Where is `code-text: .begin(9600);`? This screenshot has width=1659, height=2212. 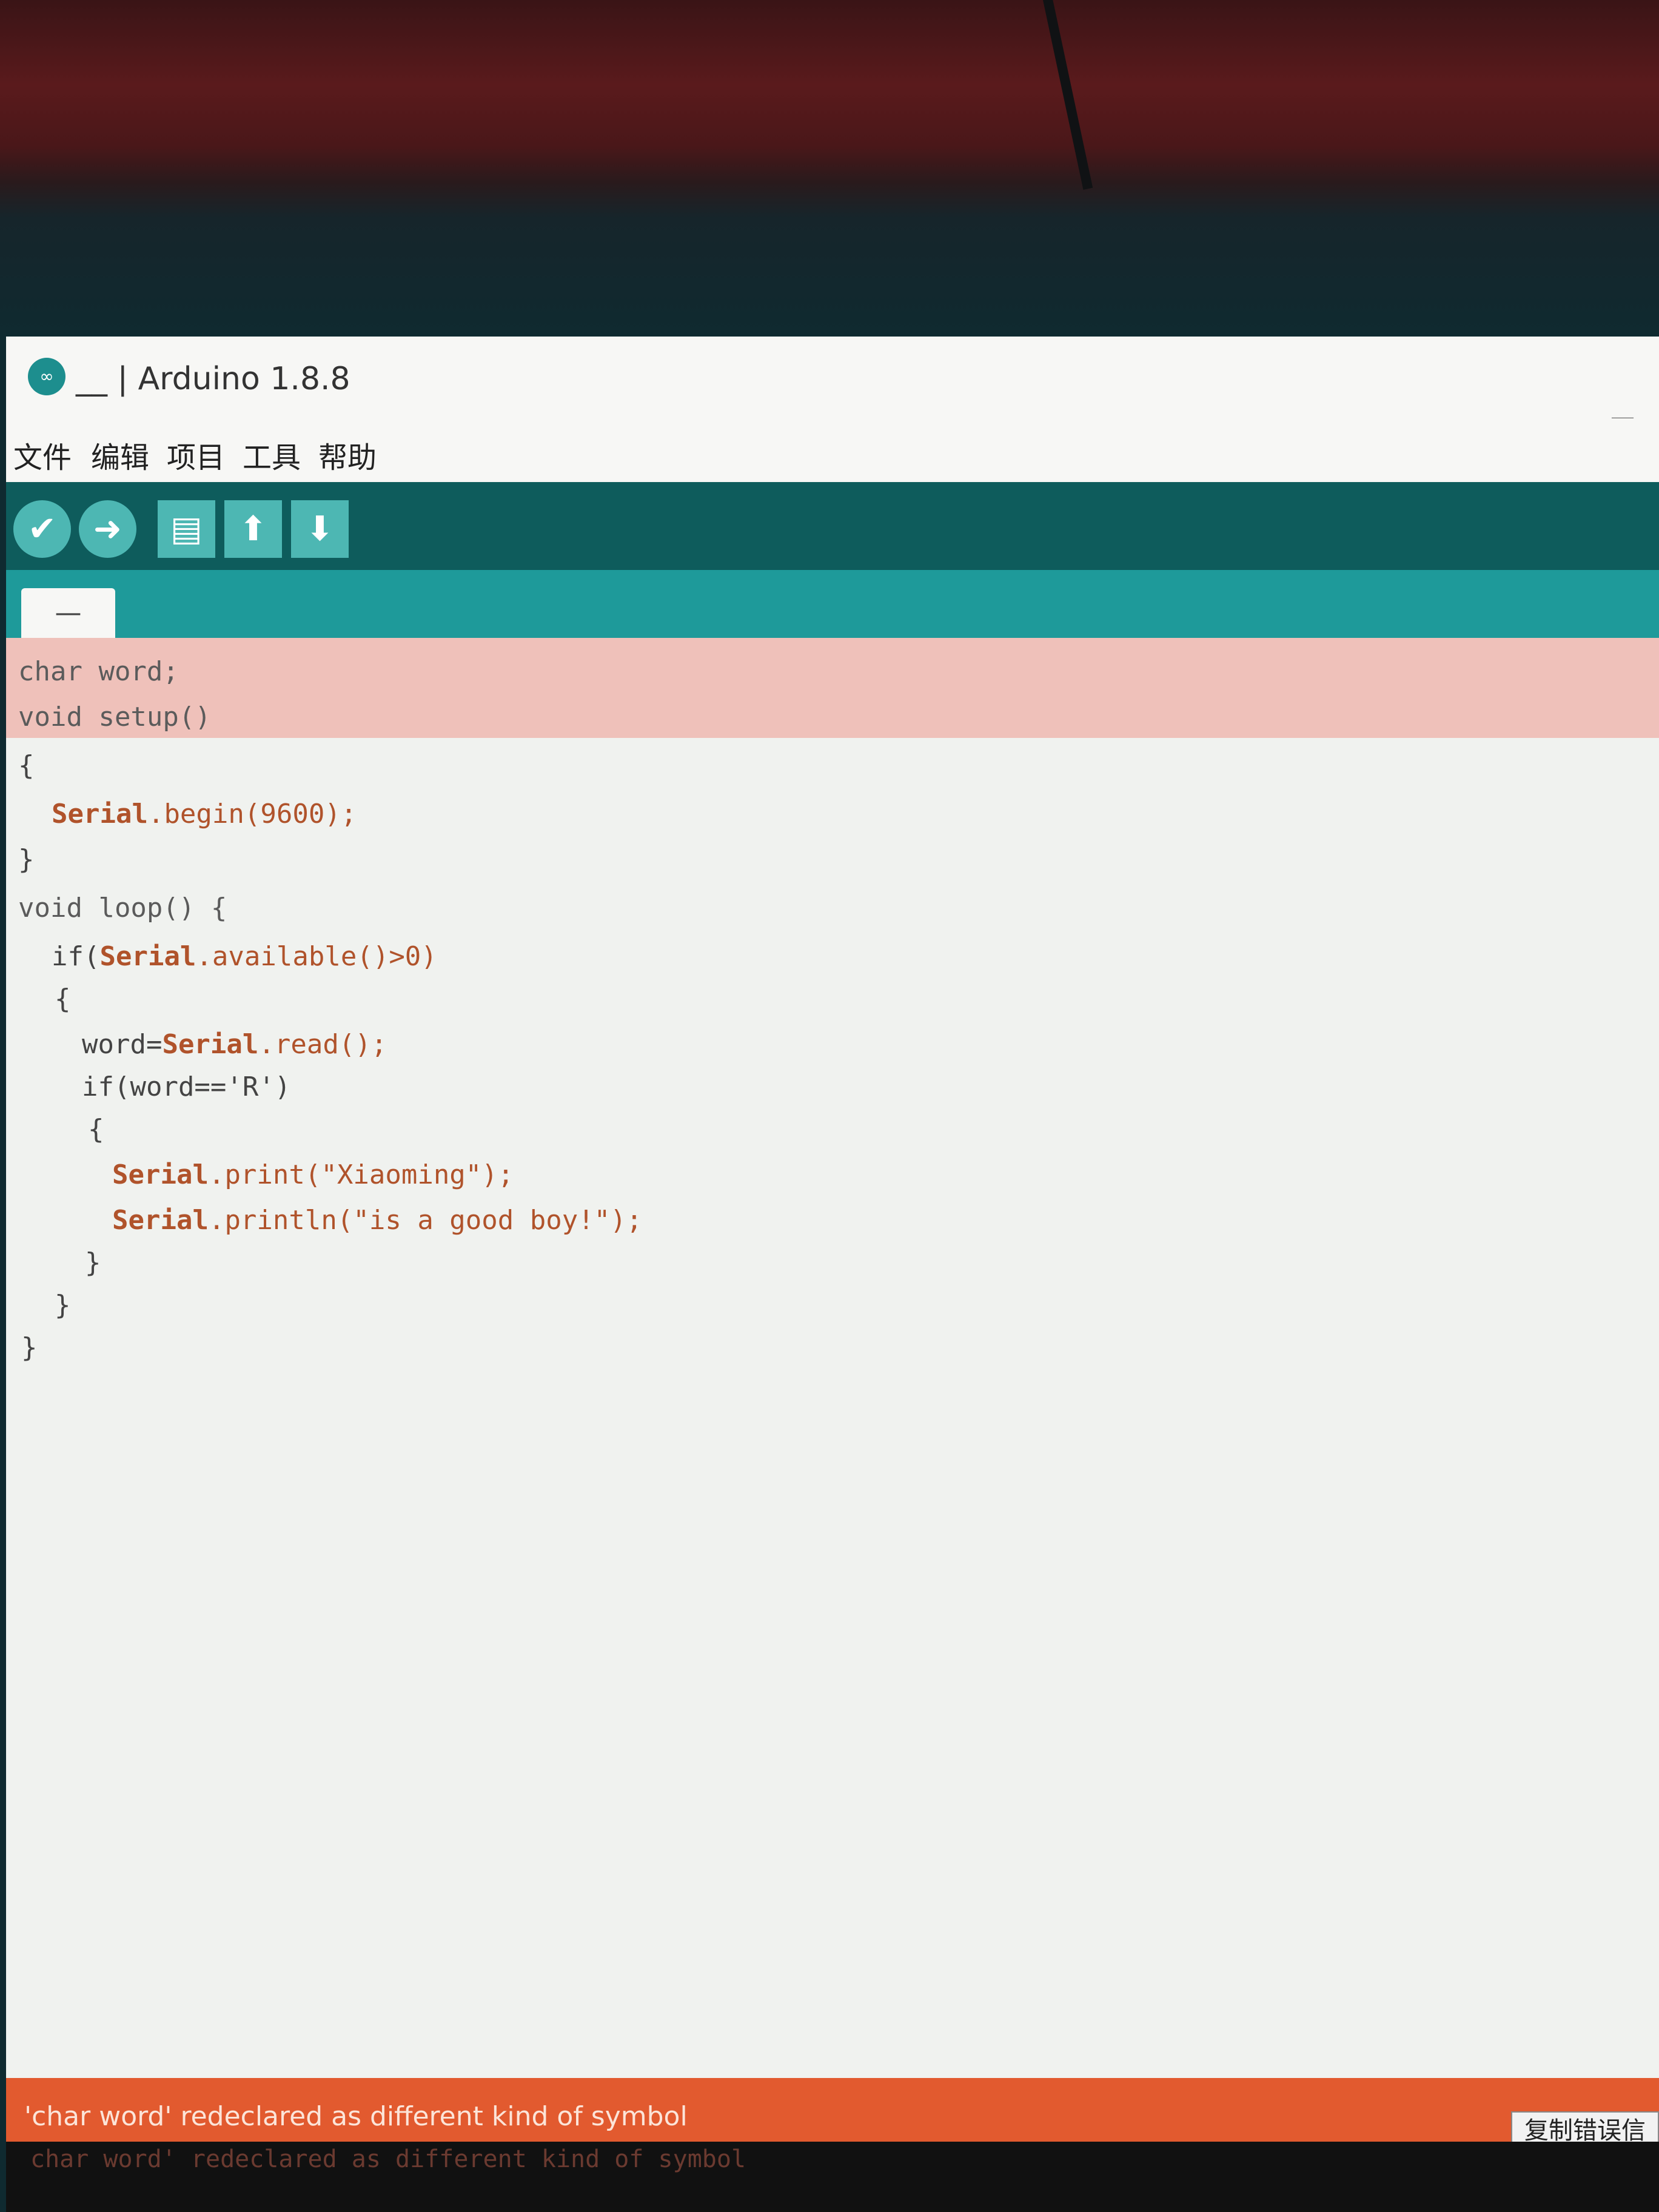
code-text: .begin(9600); is located at coordinates (252, 814).